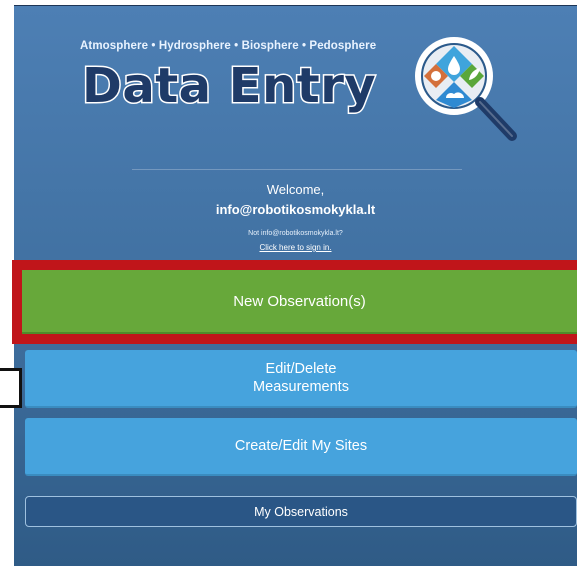 The image size is (577, 566). Describe the element at coordinates (299, 302) in the screenshot. I see `new-observation-button: New Observation(s)` at that location.